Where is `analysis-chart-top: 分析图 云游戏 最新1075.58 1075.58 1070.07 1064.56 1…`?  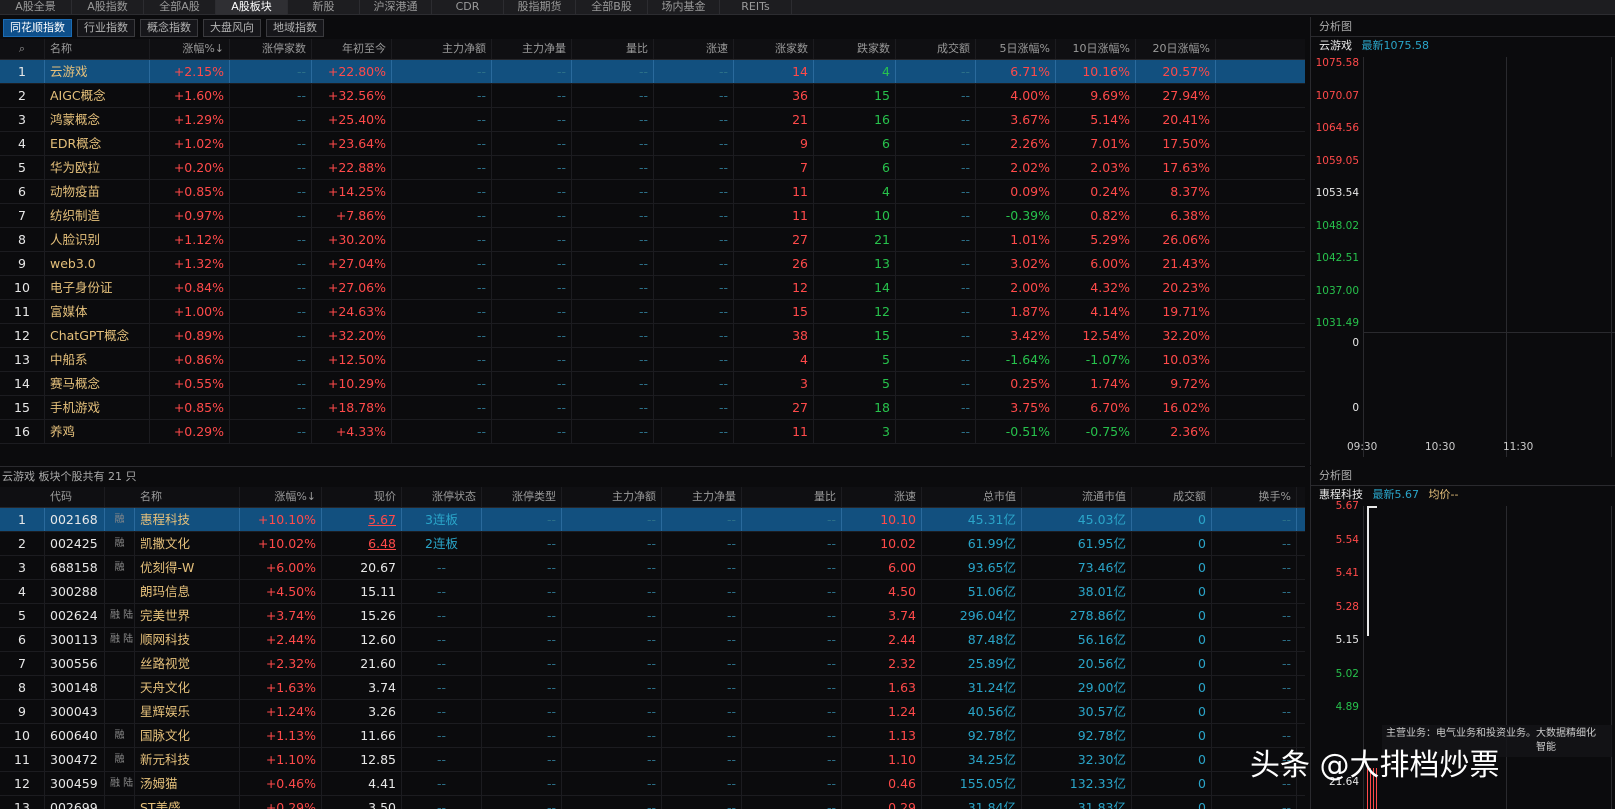
analysis-chart-top: 分析图 云游戏 最新1075.58 1075.58 1070.07 1064.56 1… is located at coordinates (1462, 241).